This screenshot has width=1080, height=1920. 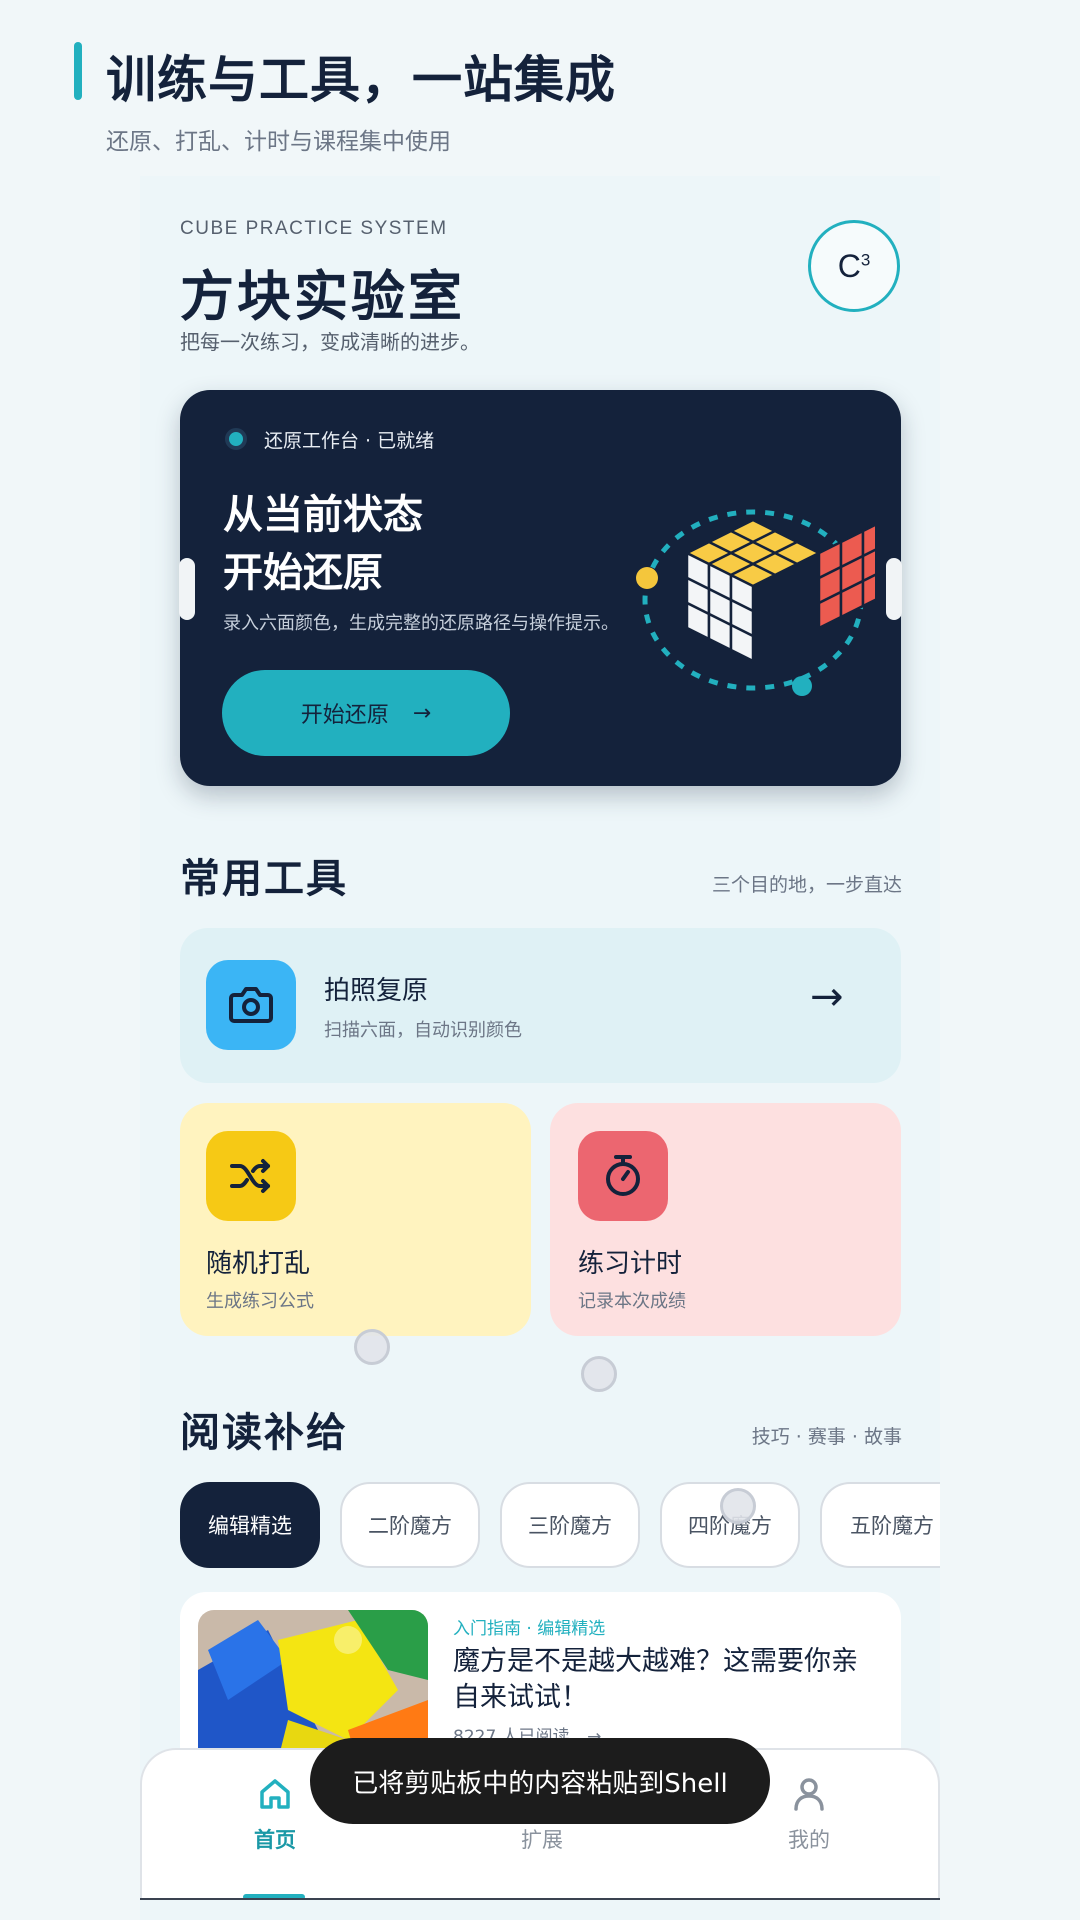 I want to click on home-icon, so click(x=275, y=1794).